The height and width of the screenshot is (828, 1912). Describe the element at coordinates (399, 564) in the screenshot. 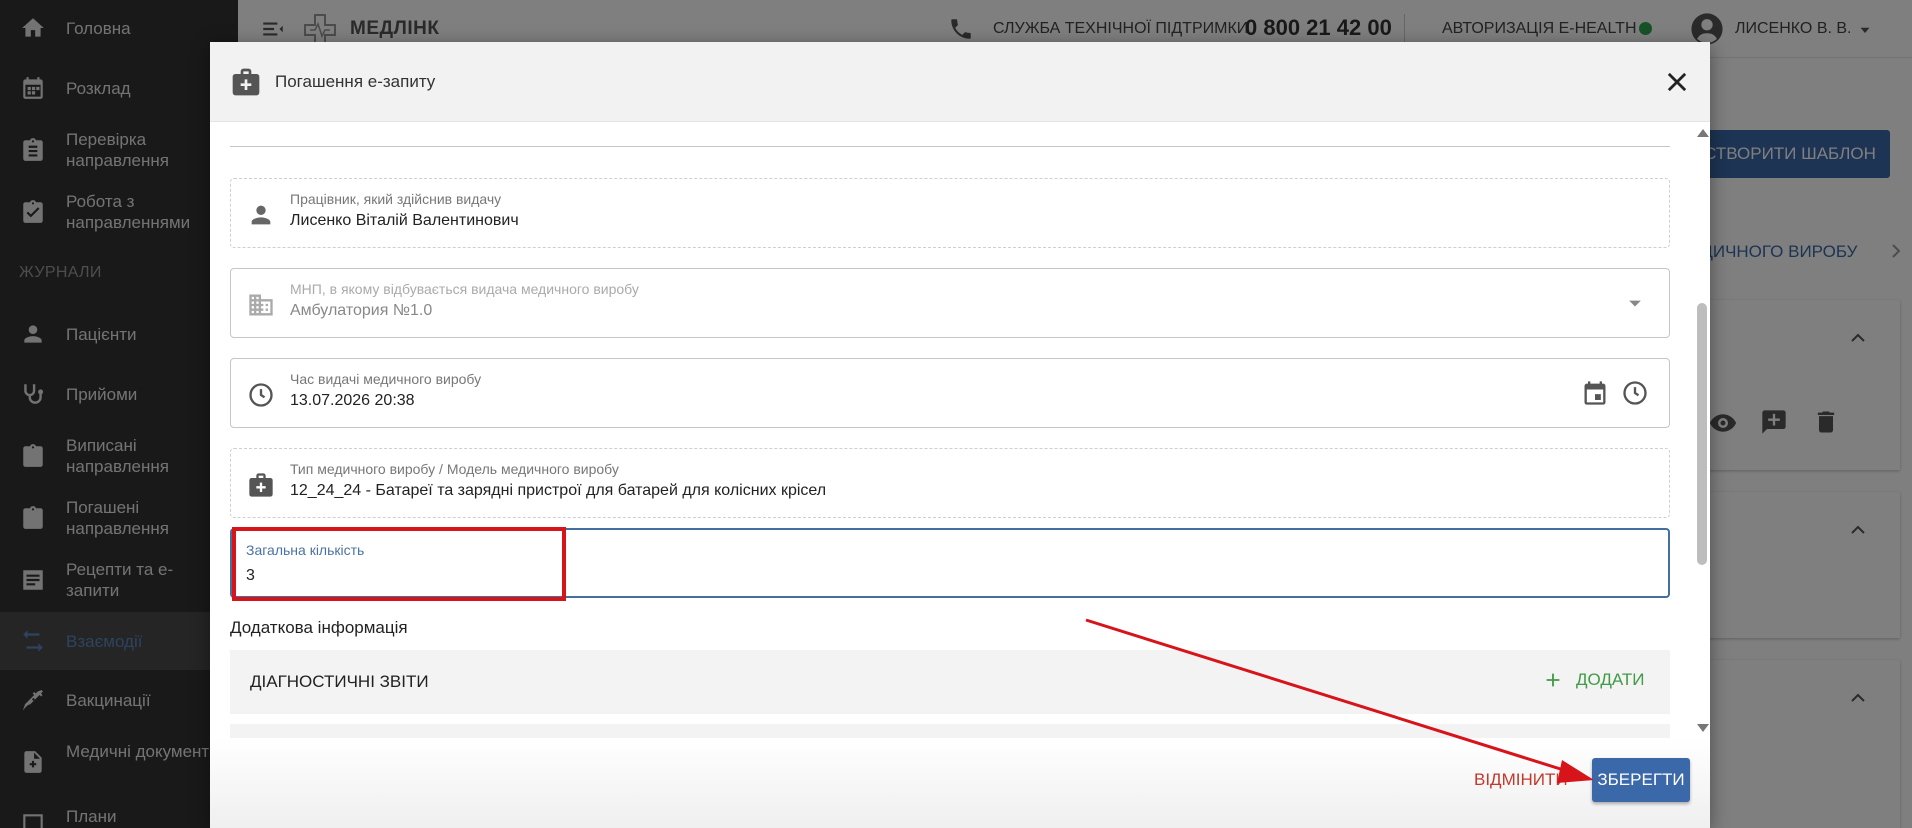

I see `highlight-box` at that location.